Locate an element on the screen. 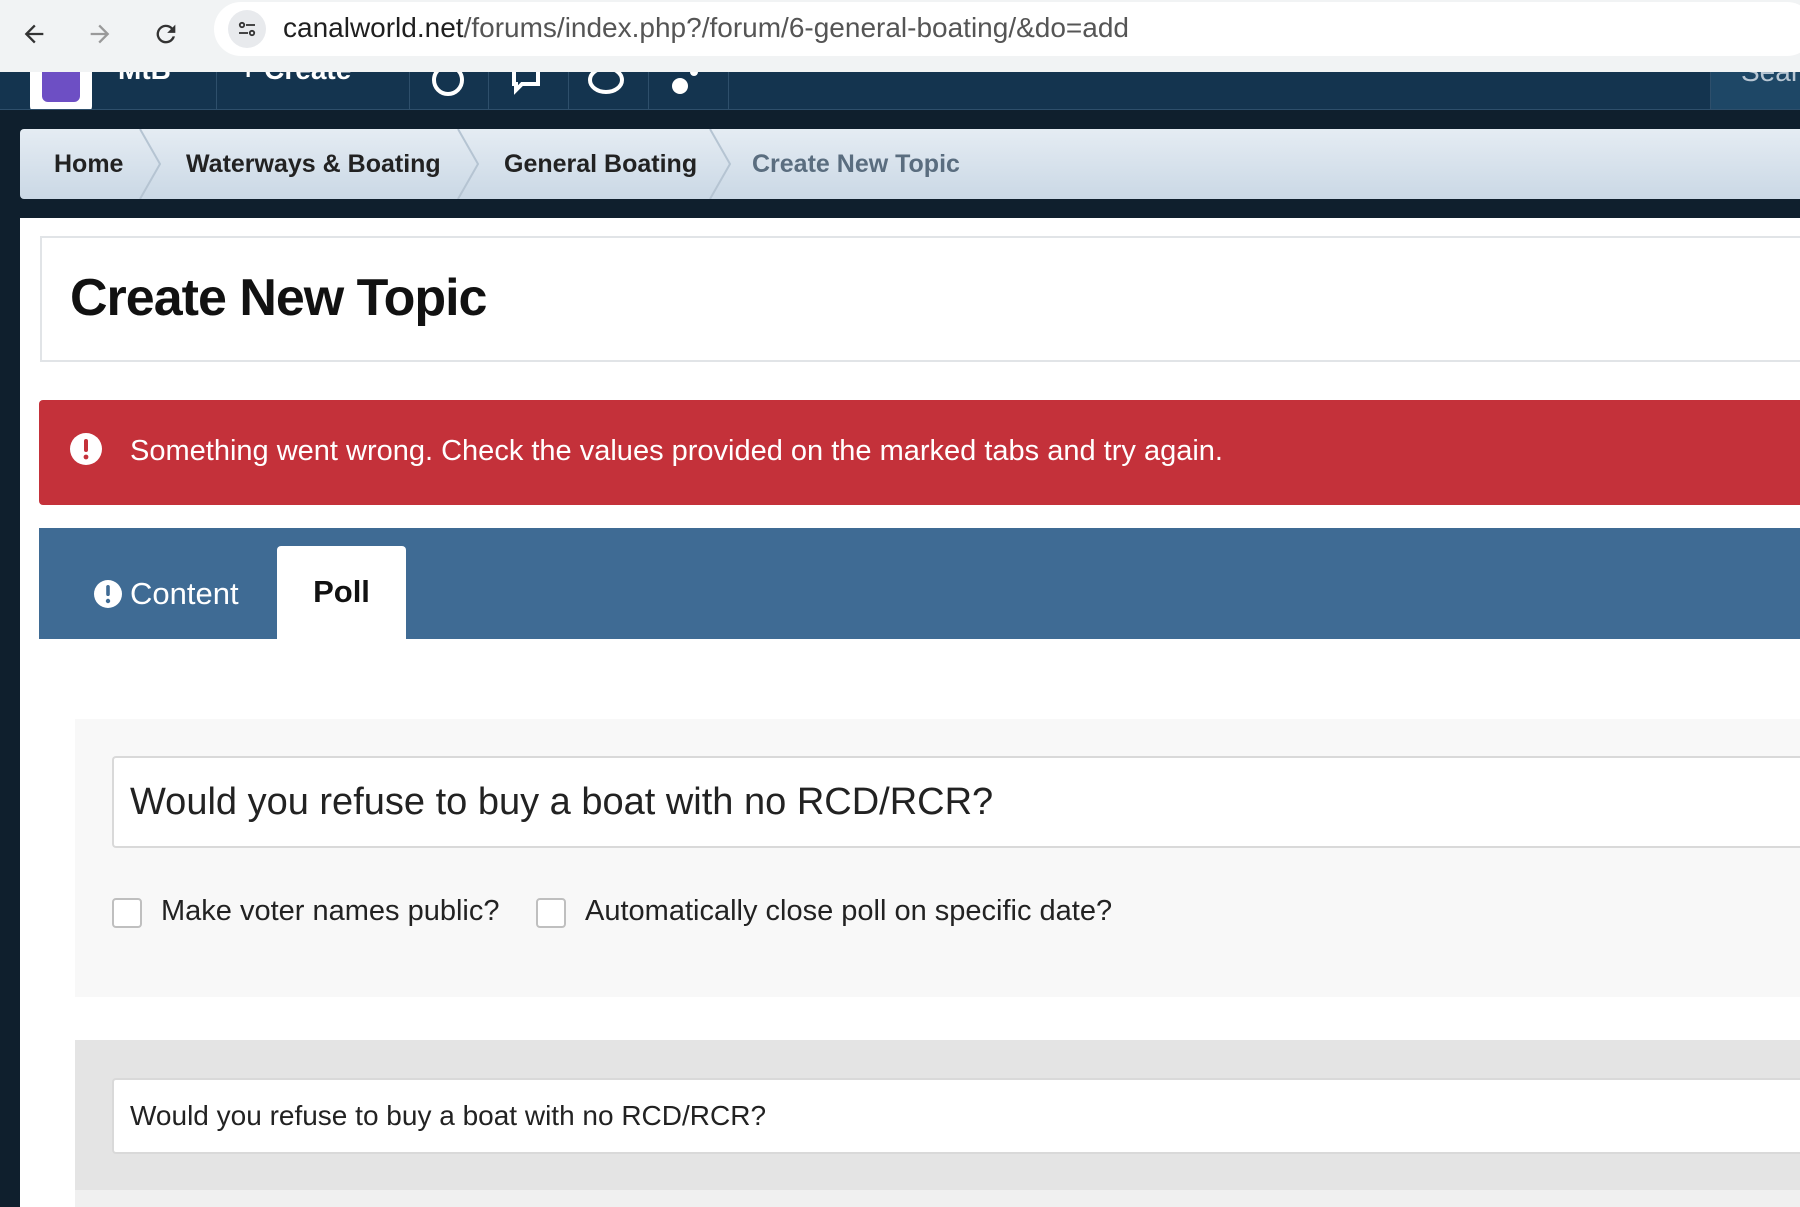 This screenshot has width=1800, height=1207. poll-question-input is located at coordinates (956, 1116).